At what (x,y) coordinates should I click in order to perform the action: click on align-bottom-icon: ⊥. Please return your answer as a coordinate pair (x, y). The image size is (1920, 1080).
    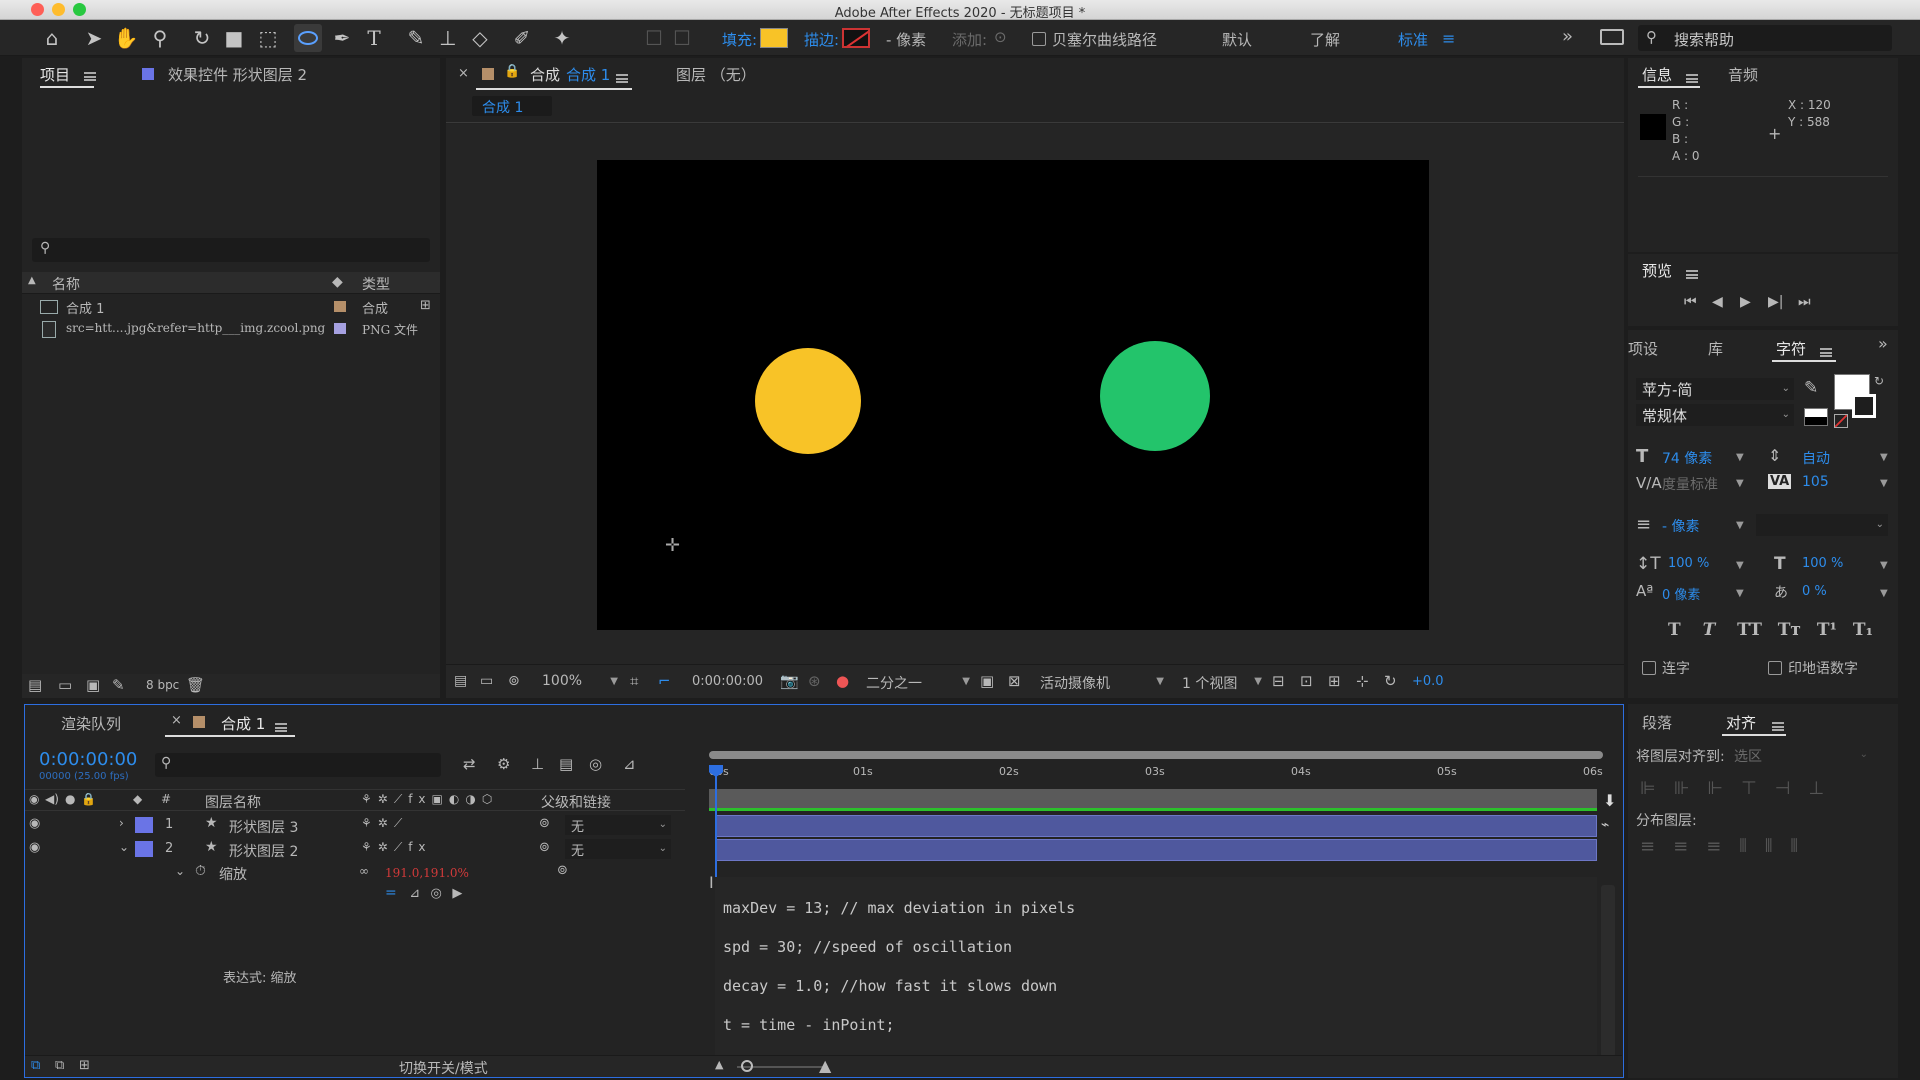
    Looking at the image, I should click on (1825, 788).